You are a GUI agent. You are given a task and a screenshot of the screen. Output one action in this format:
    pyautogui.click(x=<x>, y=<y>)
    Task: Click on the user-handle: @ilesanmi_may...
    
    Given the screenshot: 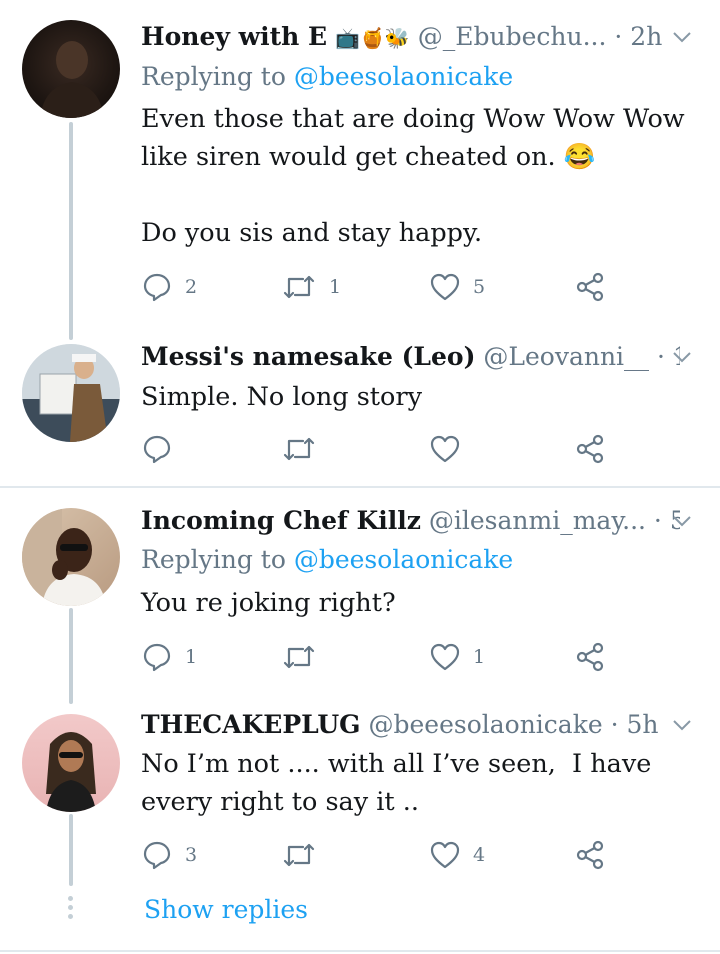 What is the action you would take?
    pyautogui.click(x=537, y=520)
    